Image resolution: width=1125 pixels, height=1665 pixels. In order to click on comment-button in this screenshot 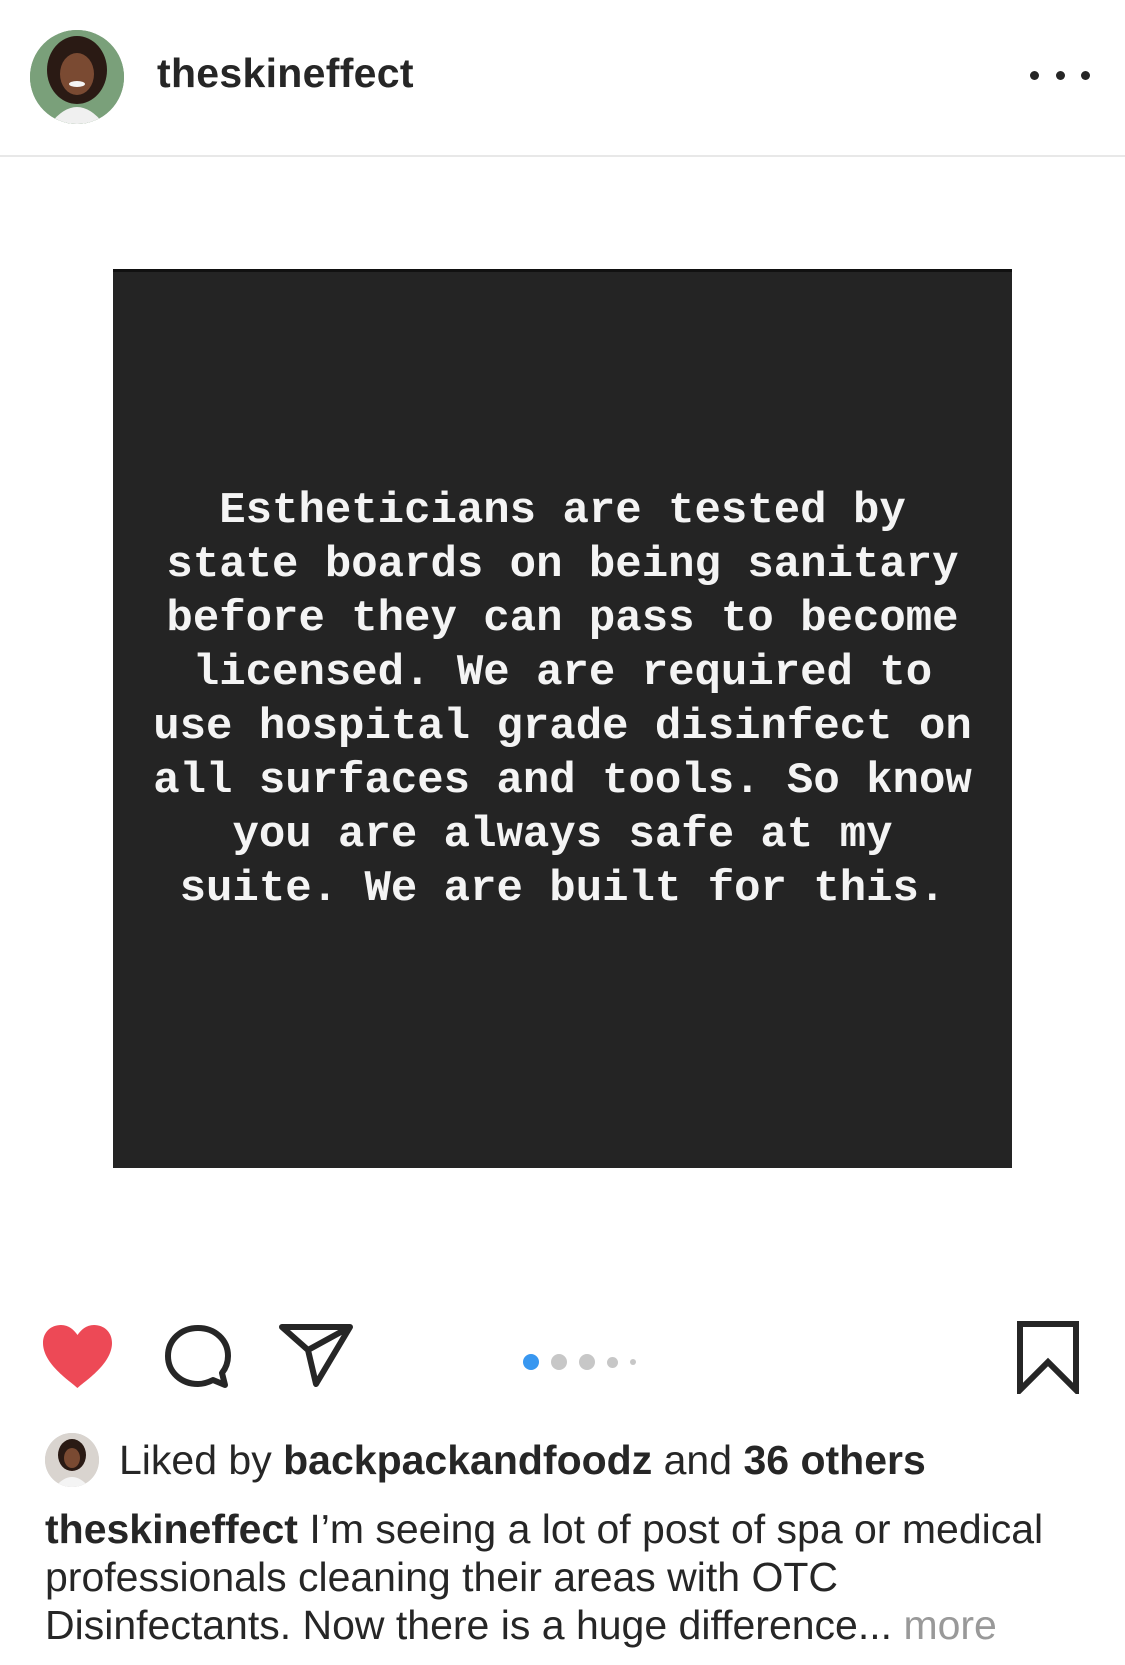, I will do `click(198, 1357)`.